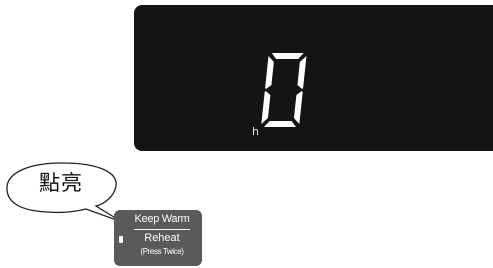 The height and width of the screenshot is (268, 493). Describe the element at coordinates (162, 229) in the screenshot. I see `button-divider-line` at that location.